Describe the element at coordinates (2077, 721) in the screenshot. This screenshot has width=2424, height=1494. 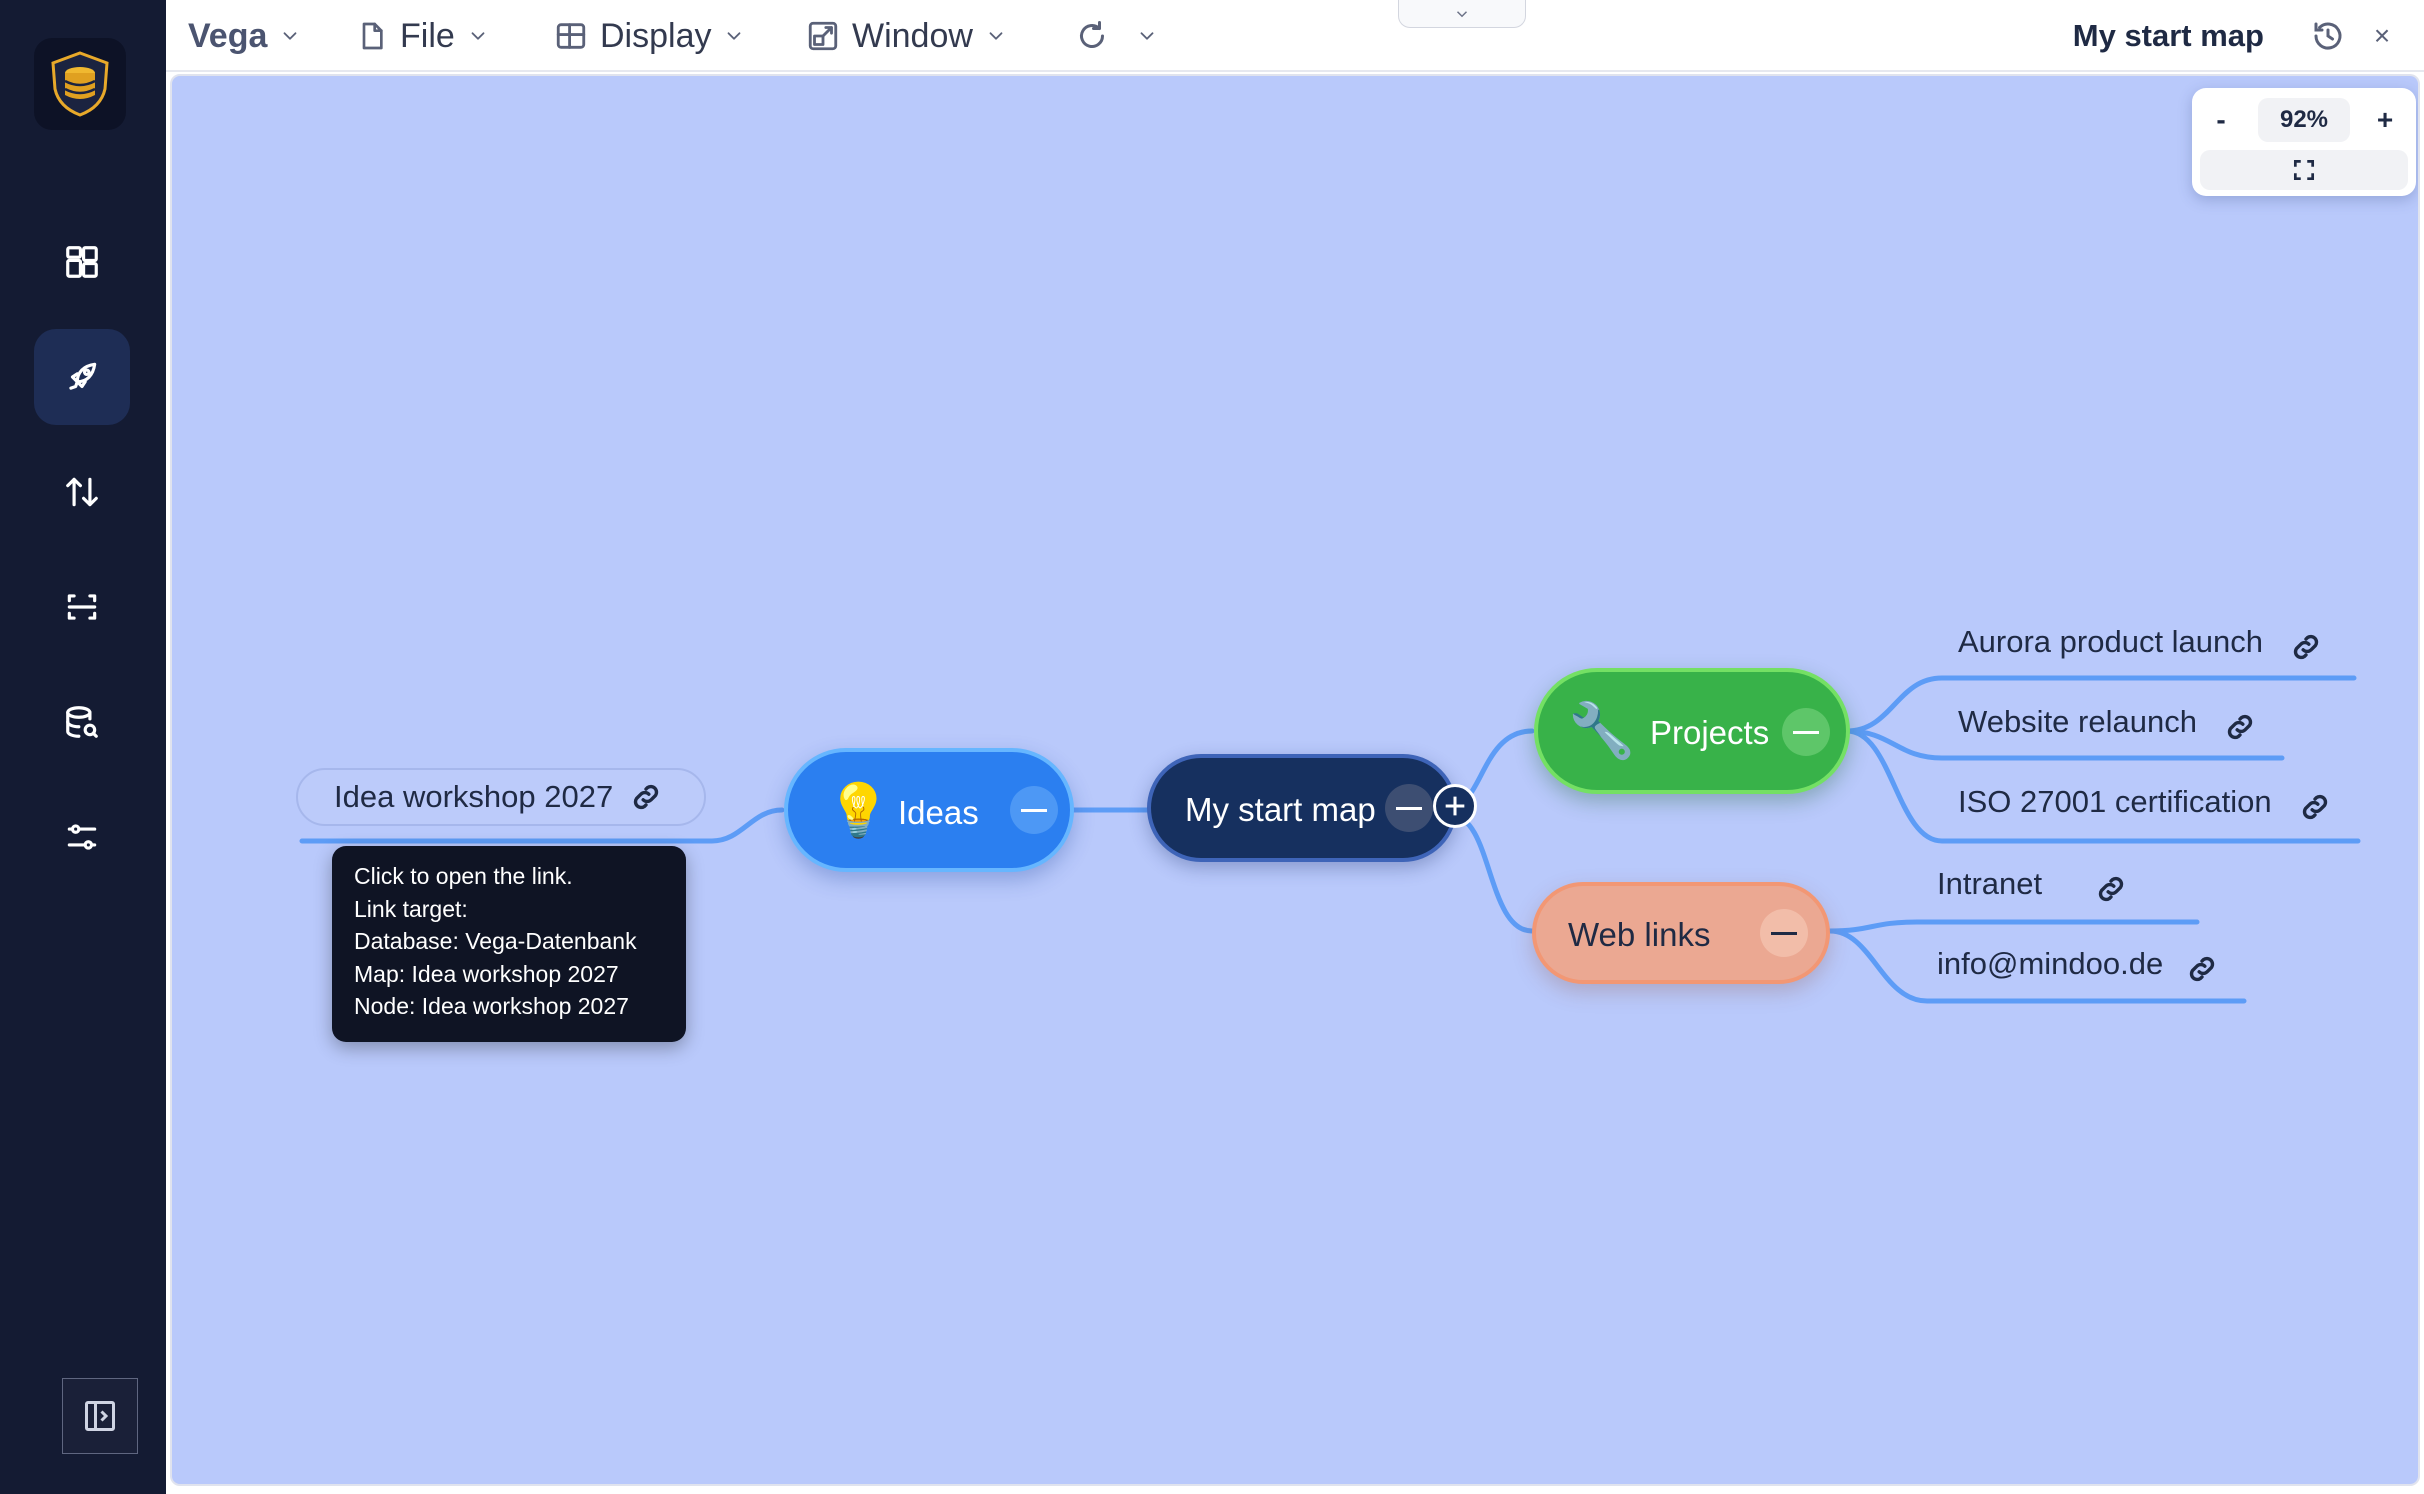
I see `leaf-label: Website relaunch` at that location.